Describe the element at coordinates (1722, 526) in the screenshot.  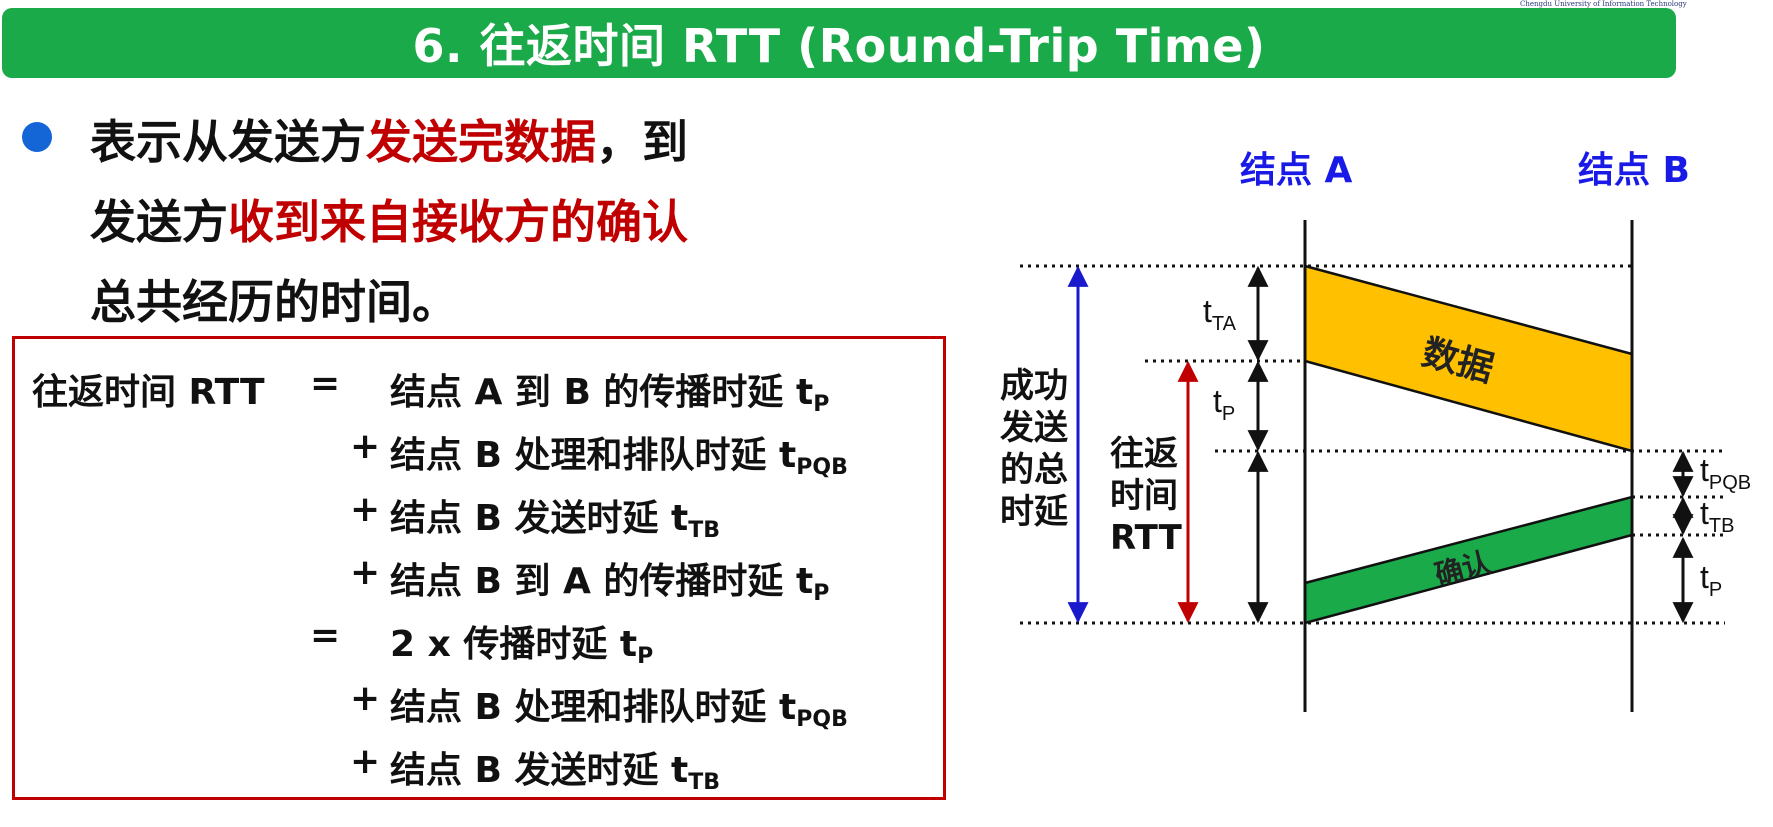
I see `t-subscript: TB` at that location.